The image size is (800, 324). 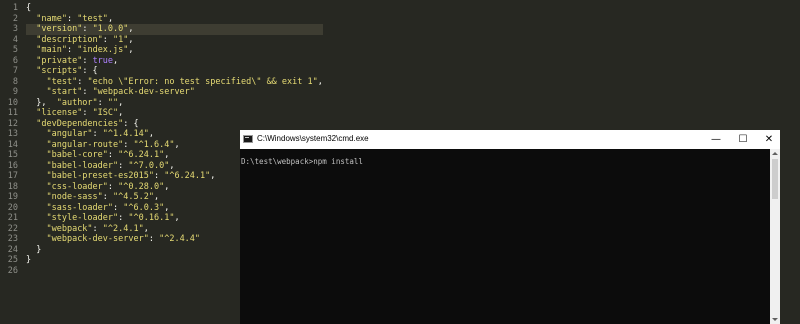 What do you see at coordinates (174, 124) in the screenshot?
I see `code-line: "devDependencies": {` at bounding box center [174, 124].